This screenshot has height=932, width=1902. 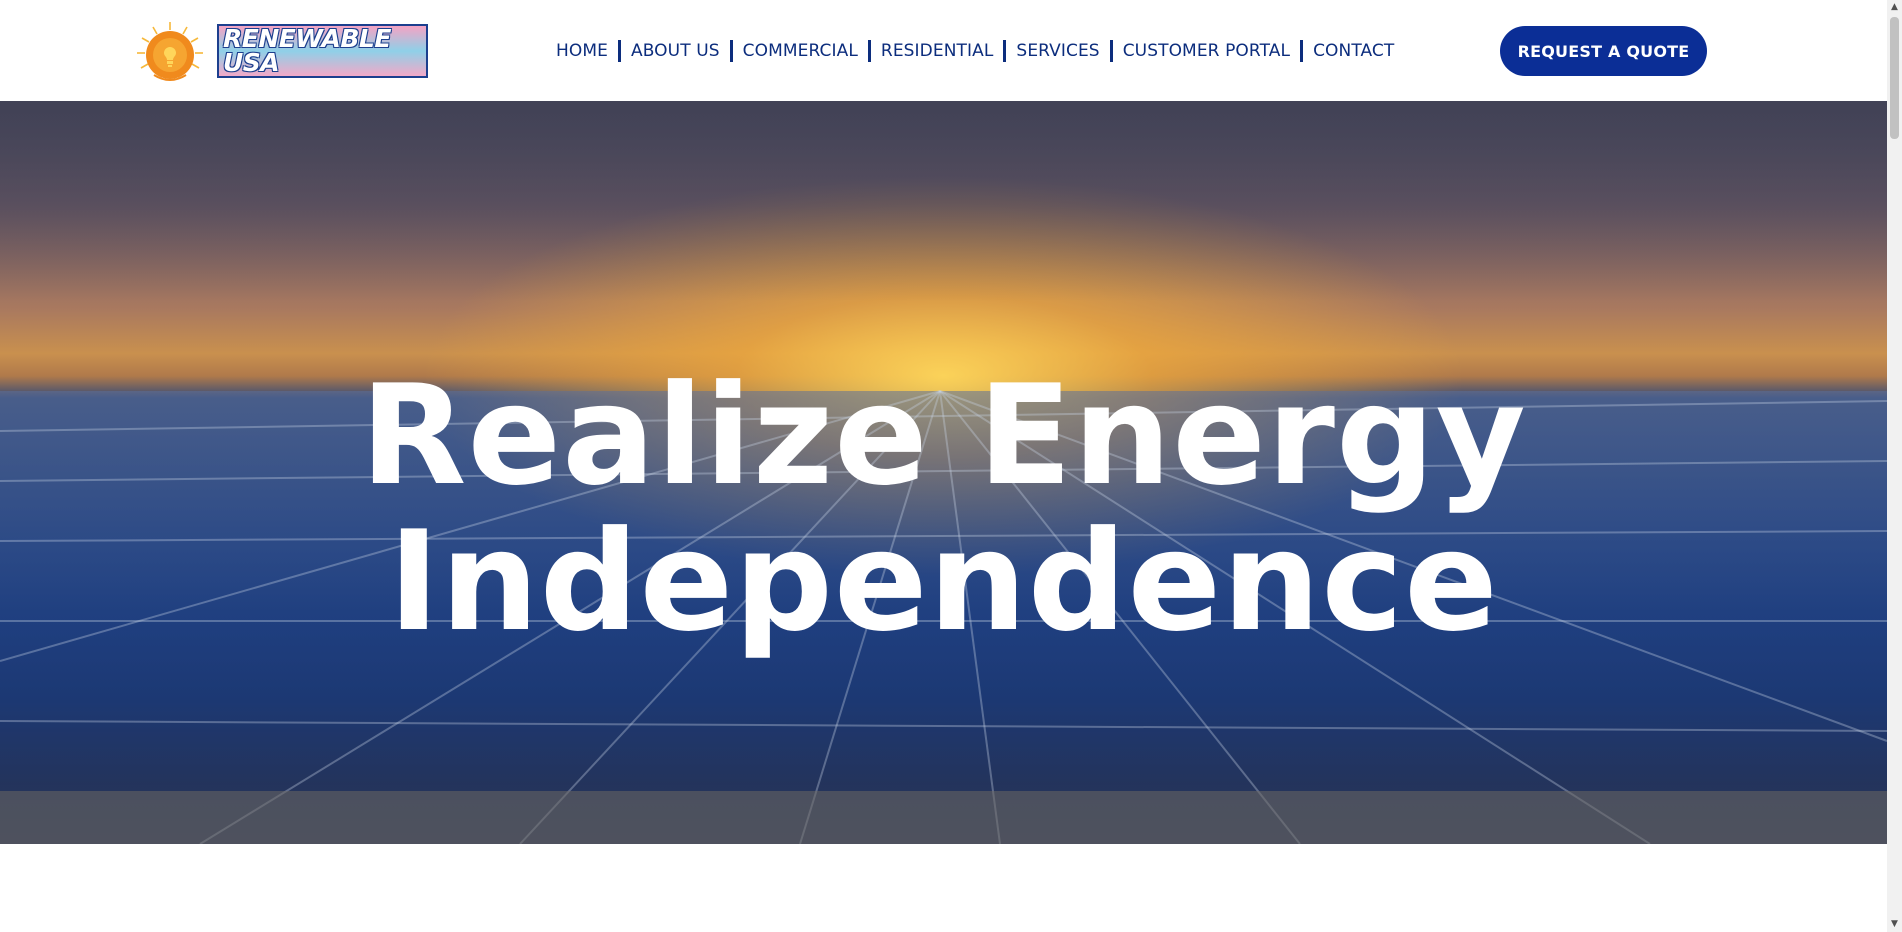 I want to click on request-quote-button: REQUEST A QUOTE, so click(x=1603, y=51).